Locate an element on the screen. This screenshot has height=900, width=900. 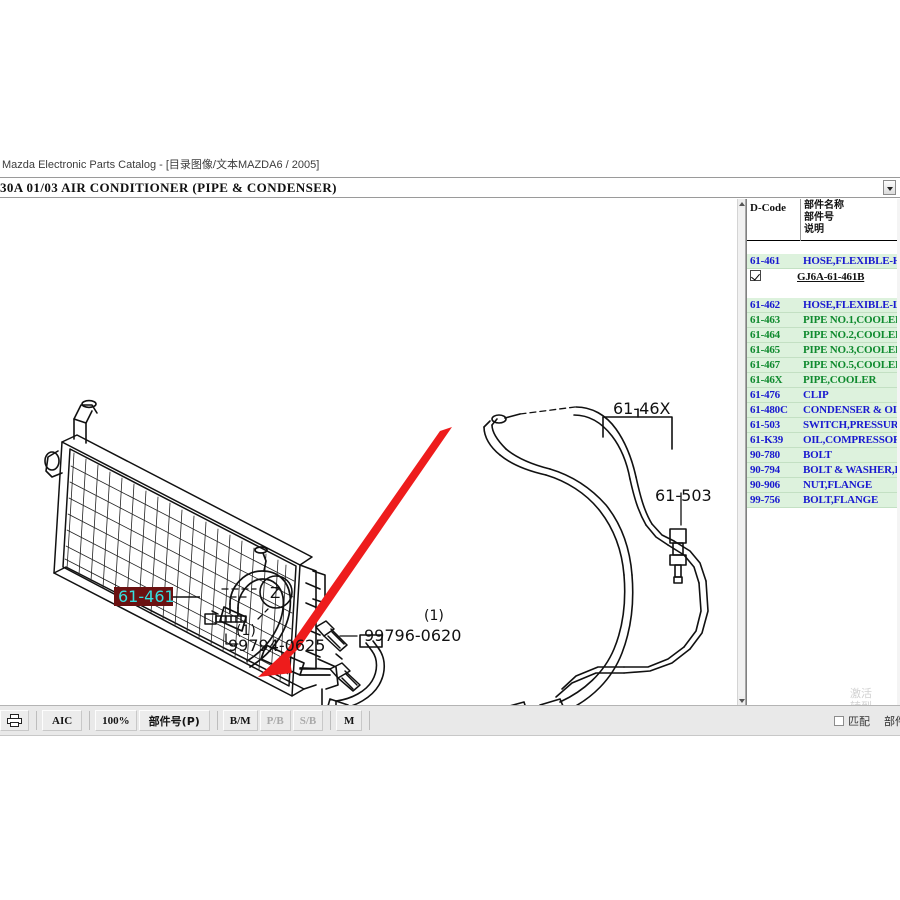
checkbox-box-icon is located at coordinates (839, 720).